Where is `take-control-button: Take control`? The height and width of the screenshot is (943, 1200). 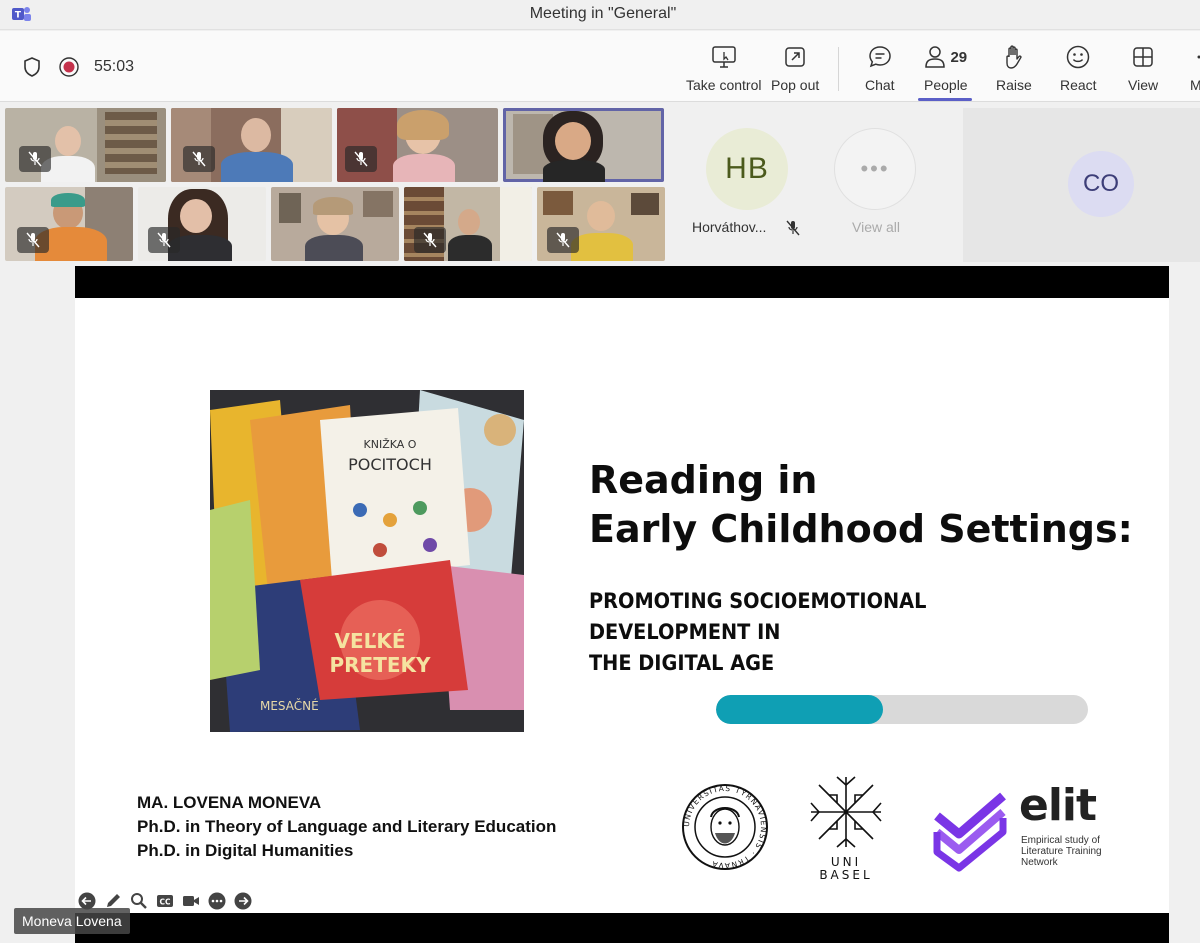
take-control-button: Take control is located at coordinates (723, 68).